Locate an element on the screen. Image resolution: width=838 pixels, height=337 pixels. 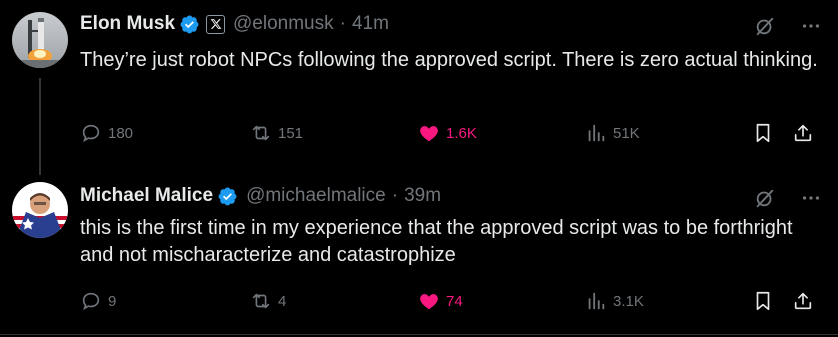
tweet-actions: 180 151 1.6K 51K is located at coordinates (451, 133).